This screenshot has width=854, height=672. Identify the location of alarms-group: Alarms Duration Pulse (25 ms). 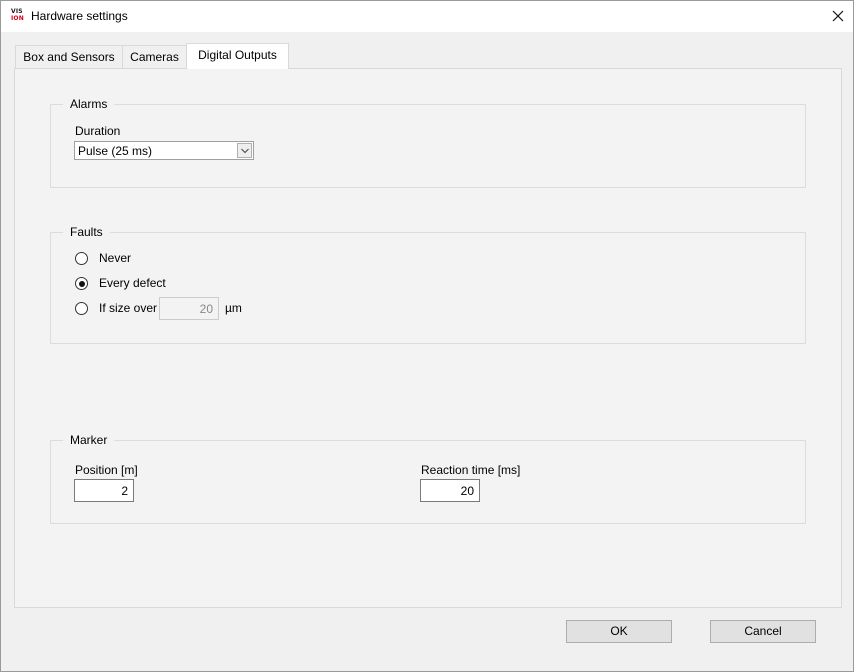
(428, 142).